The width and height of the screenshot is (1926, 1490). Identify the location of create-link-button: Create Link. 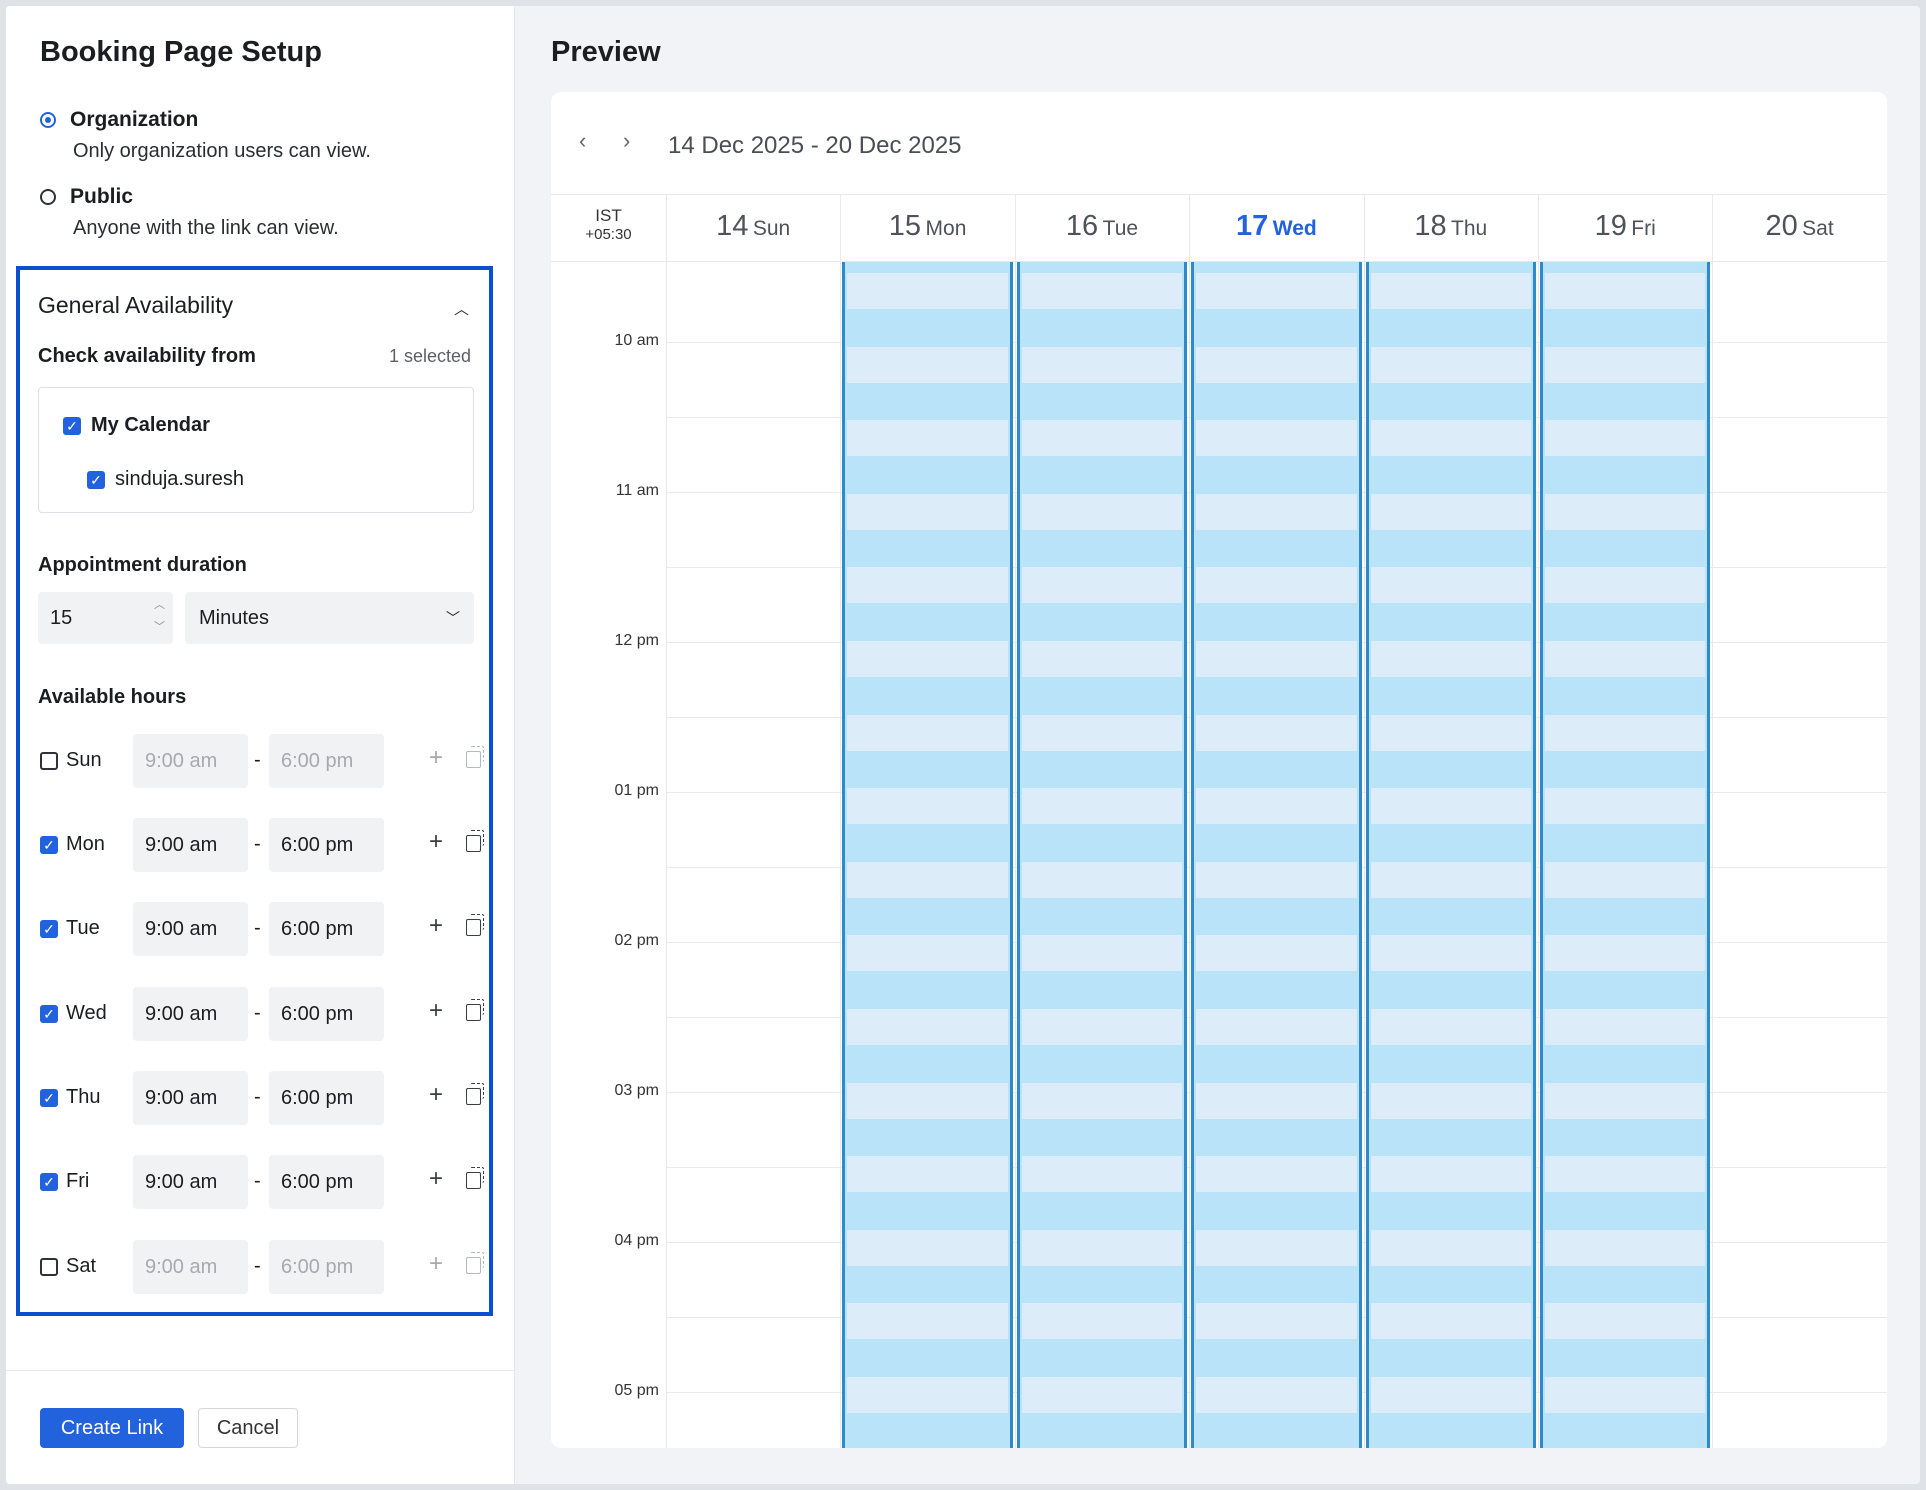
(112, 1428).